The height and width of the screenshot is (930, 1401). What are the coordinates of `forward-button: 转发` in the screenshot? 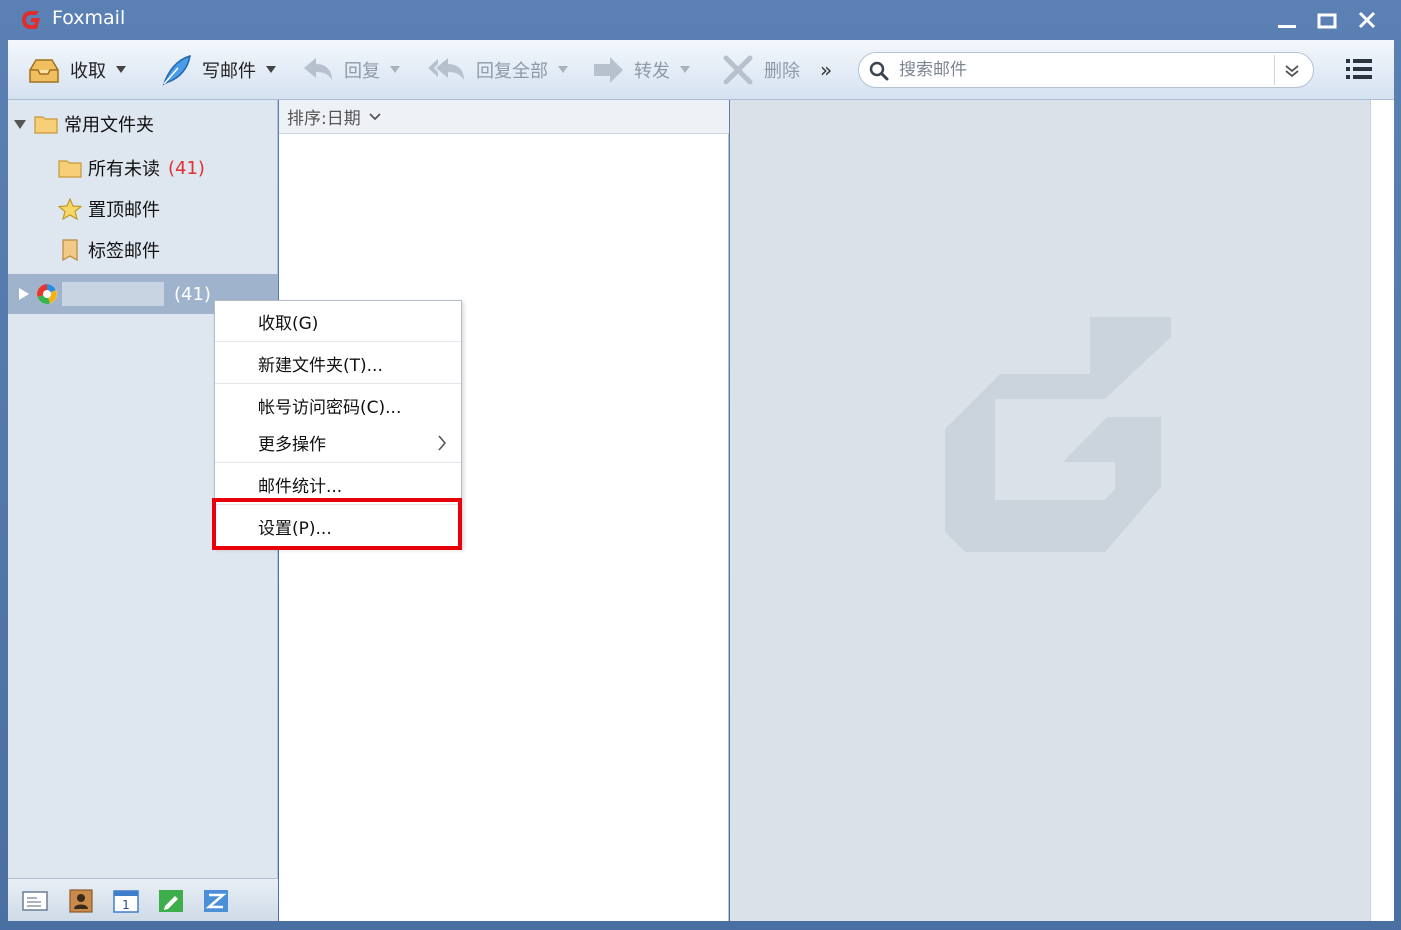 It's located at (640, 70).